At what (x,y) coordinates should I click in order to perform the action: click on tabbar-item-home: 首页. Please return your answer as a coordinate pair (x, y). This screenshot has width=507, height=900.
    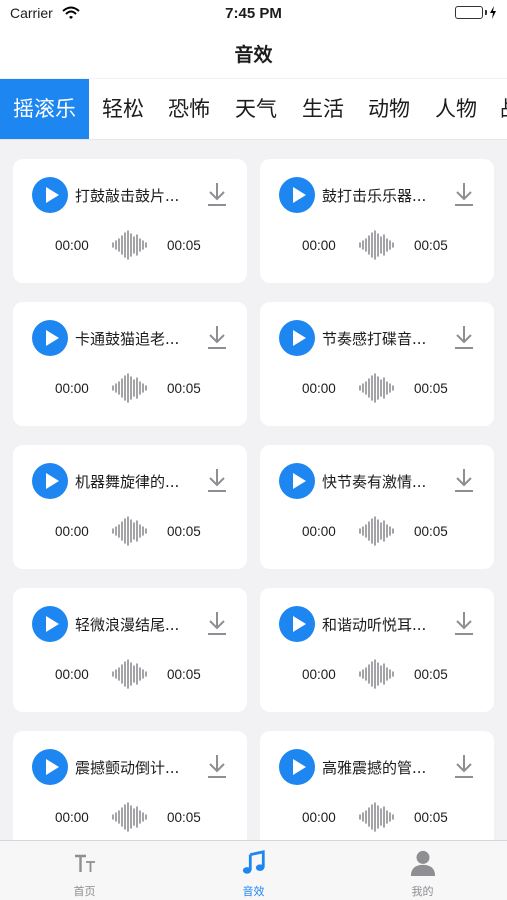
    Looking at the image, I should click on (84, 870).